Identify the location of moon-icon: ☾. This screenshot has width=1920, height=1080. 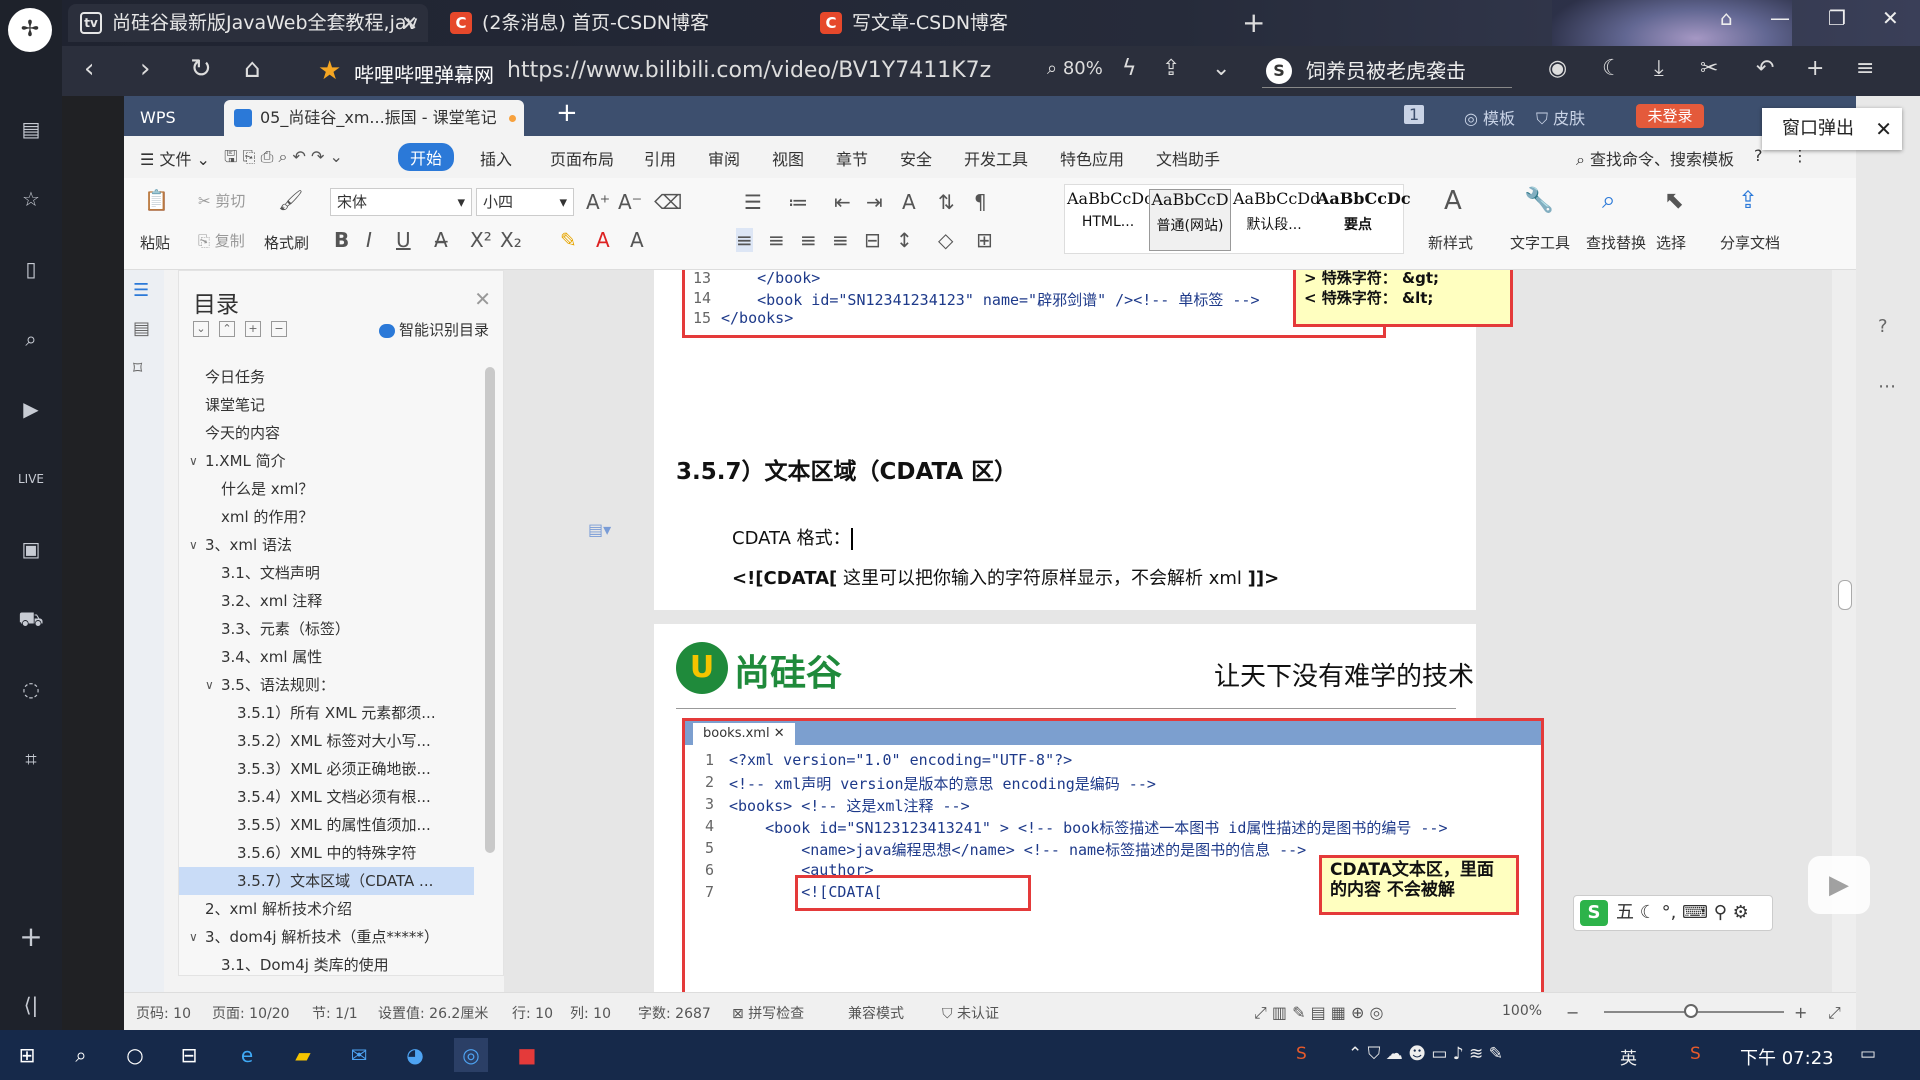
(1612, 68).